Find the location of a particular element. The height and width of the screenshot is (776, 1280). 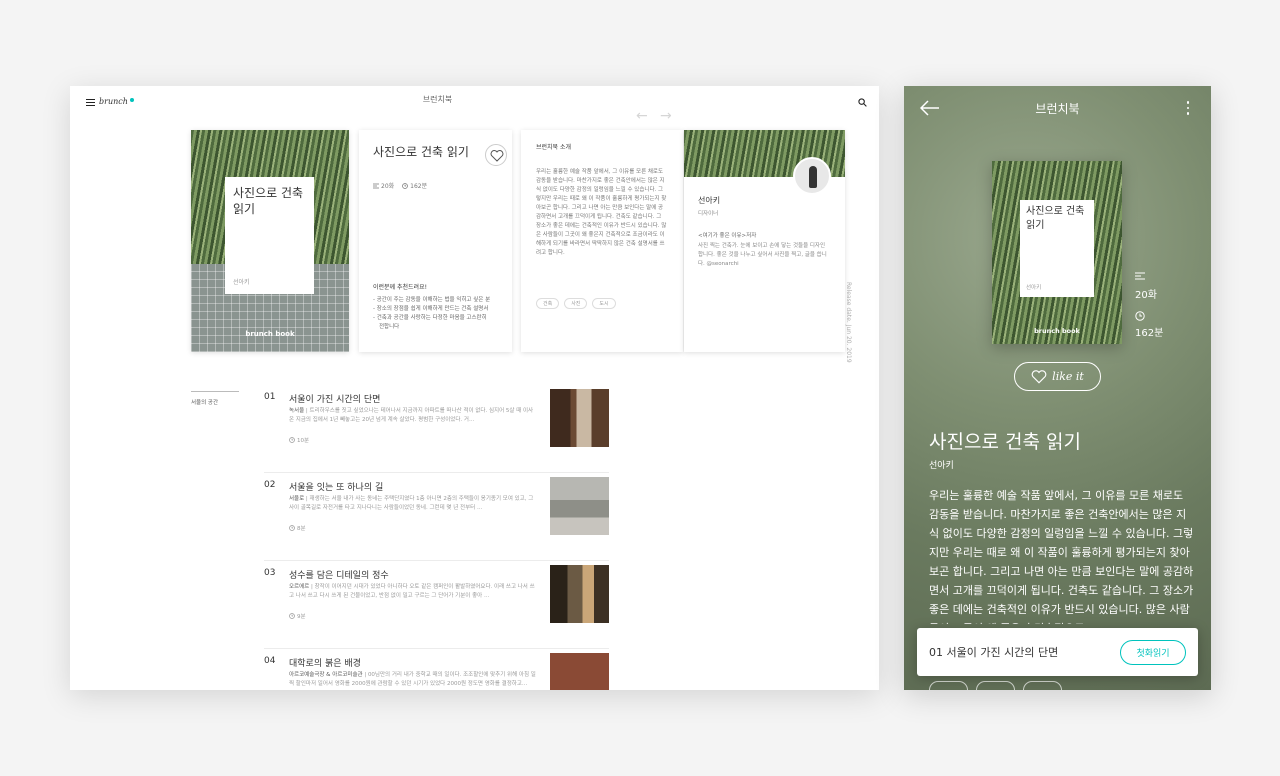

toc-number: 02 is located at coordinates (270, 485).